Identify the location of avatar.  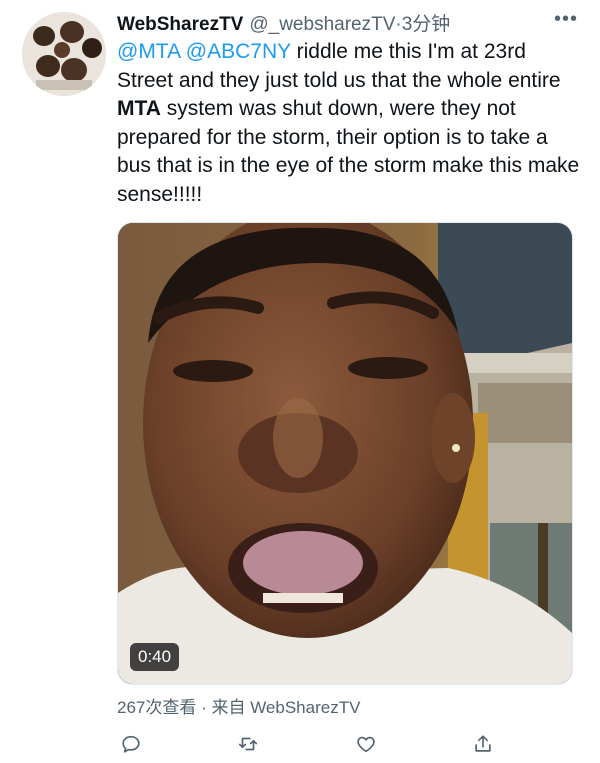
(64, 54).